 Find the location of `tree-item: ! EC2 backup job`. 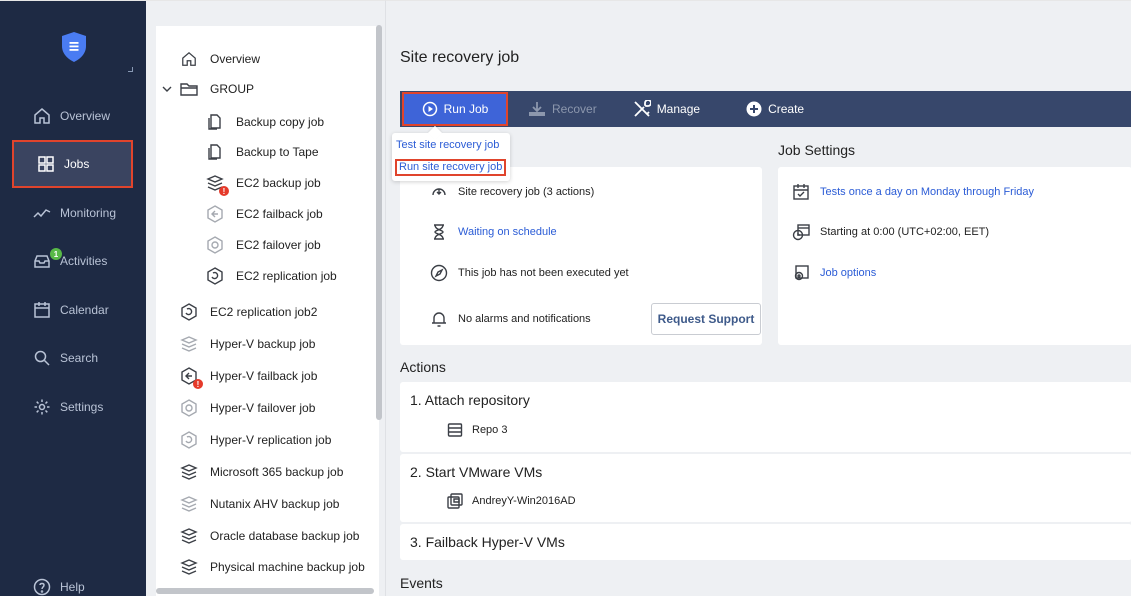

tree-item: ! EC2 backup job is located at coordinates (263, 183).